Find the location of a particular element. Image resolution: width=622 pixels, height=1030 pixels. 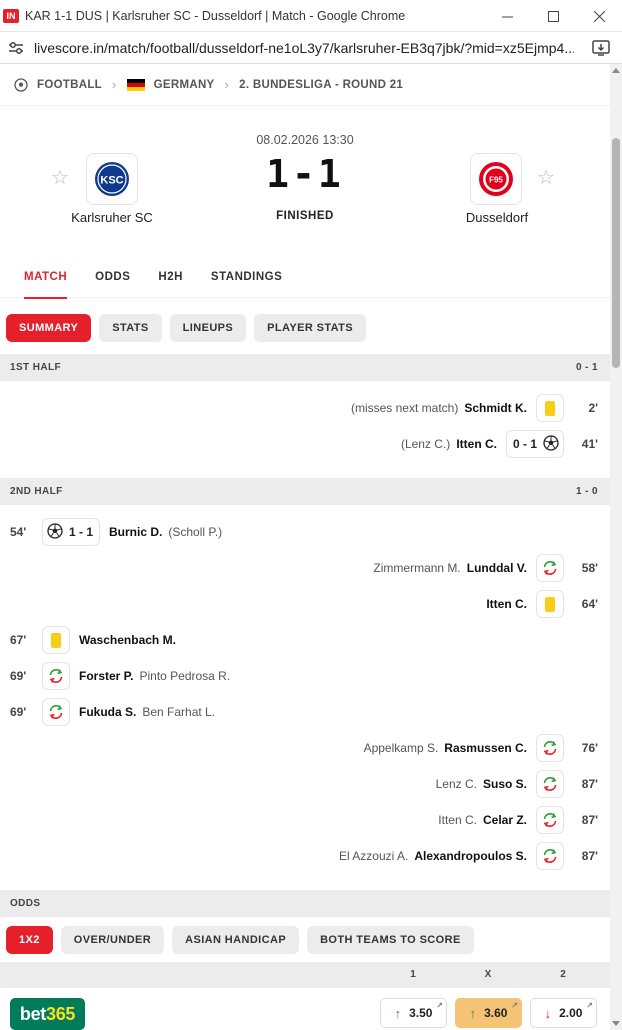

odds-header: ODDS is located at coordinates (305, 903).